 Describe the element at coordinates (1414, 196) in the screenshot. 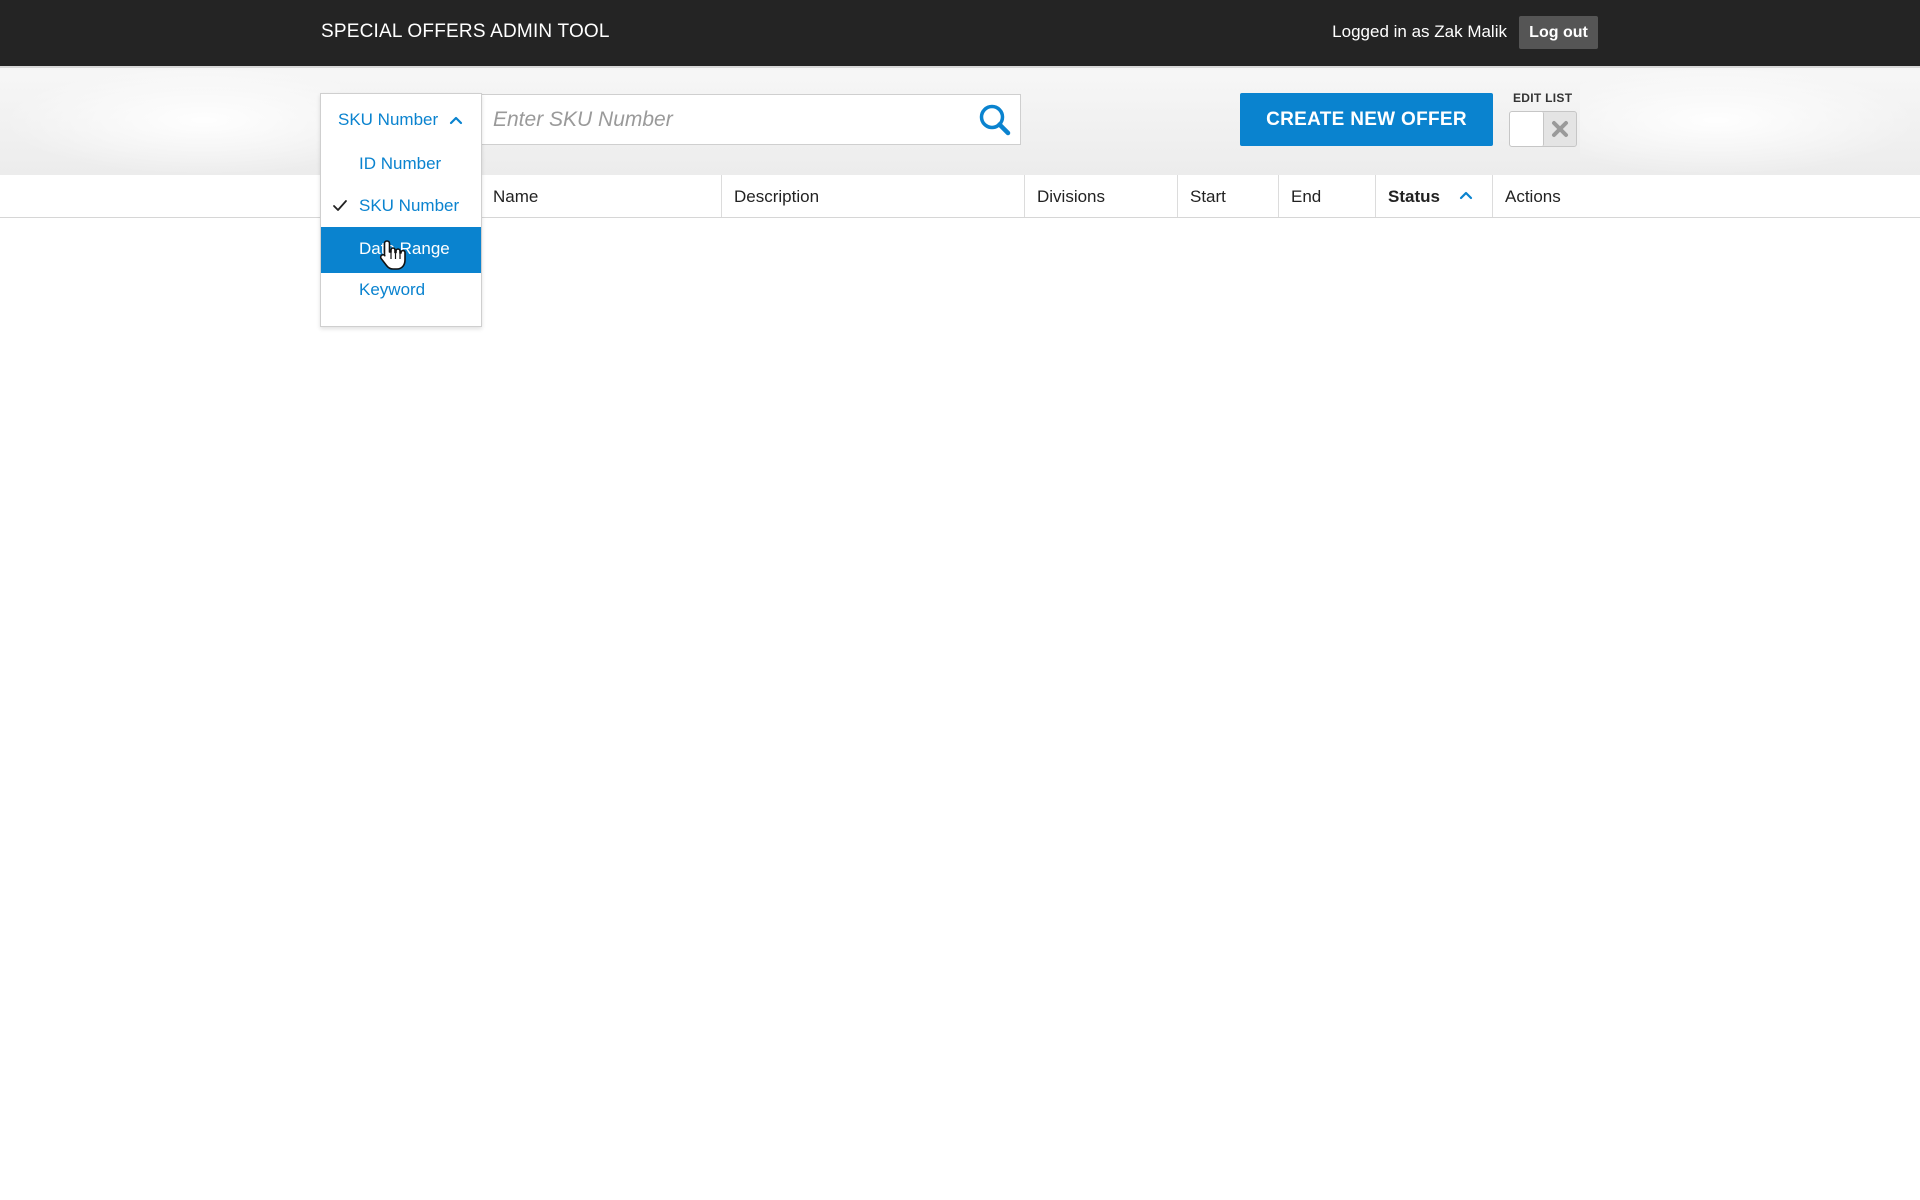

I see `column-header-status-label: Status` at that location.